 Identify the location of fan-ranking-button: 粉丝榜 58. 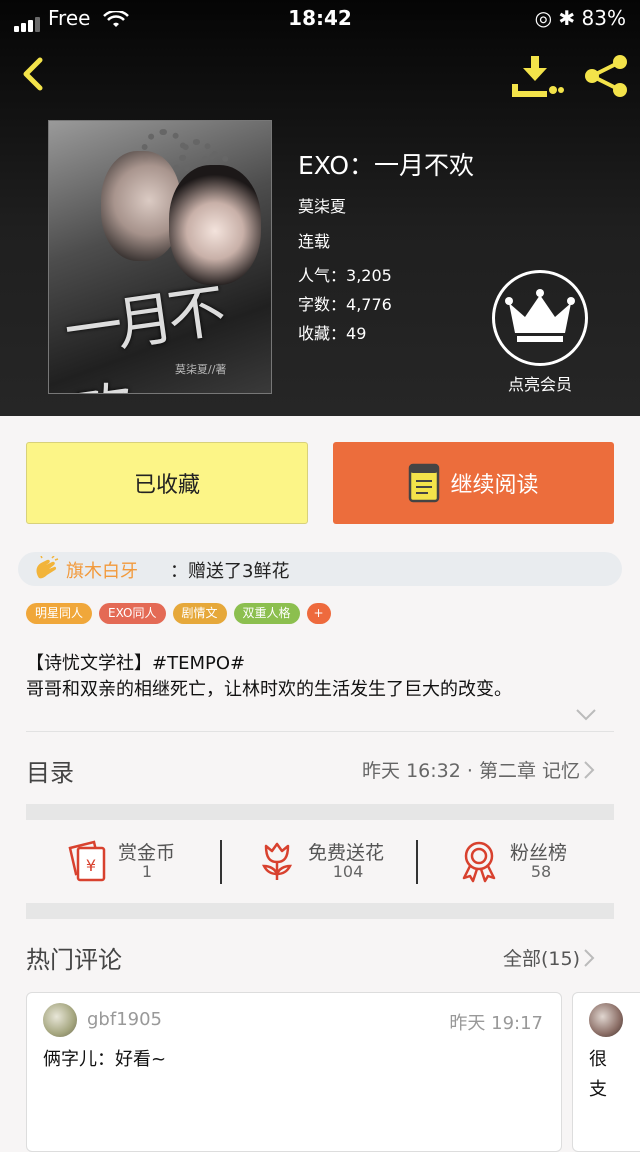
(548, 864).